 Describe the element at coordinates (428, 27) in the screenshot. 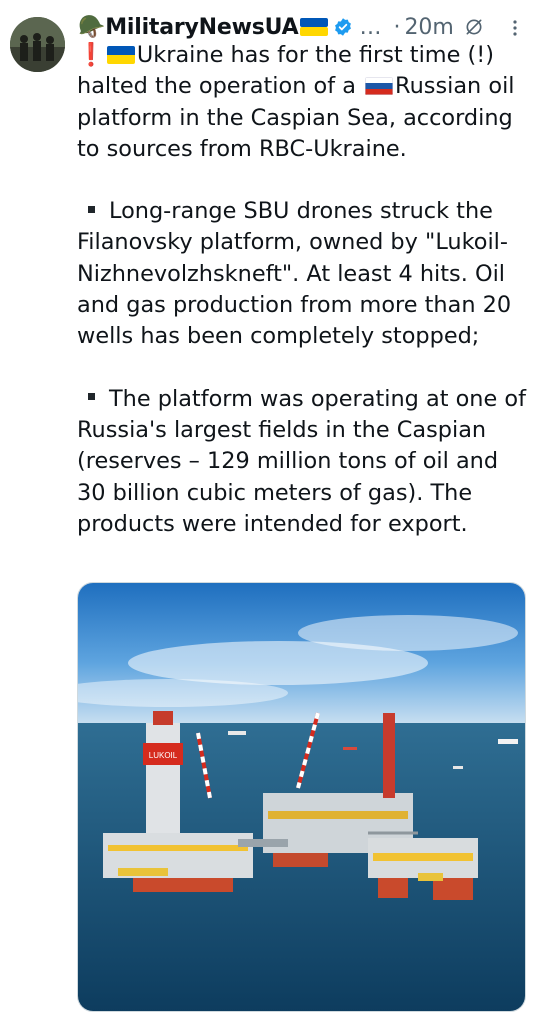

I see `post-time: 20m` at that location.